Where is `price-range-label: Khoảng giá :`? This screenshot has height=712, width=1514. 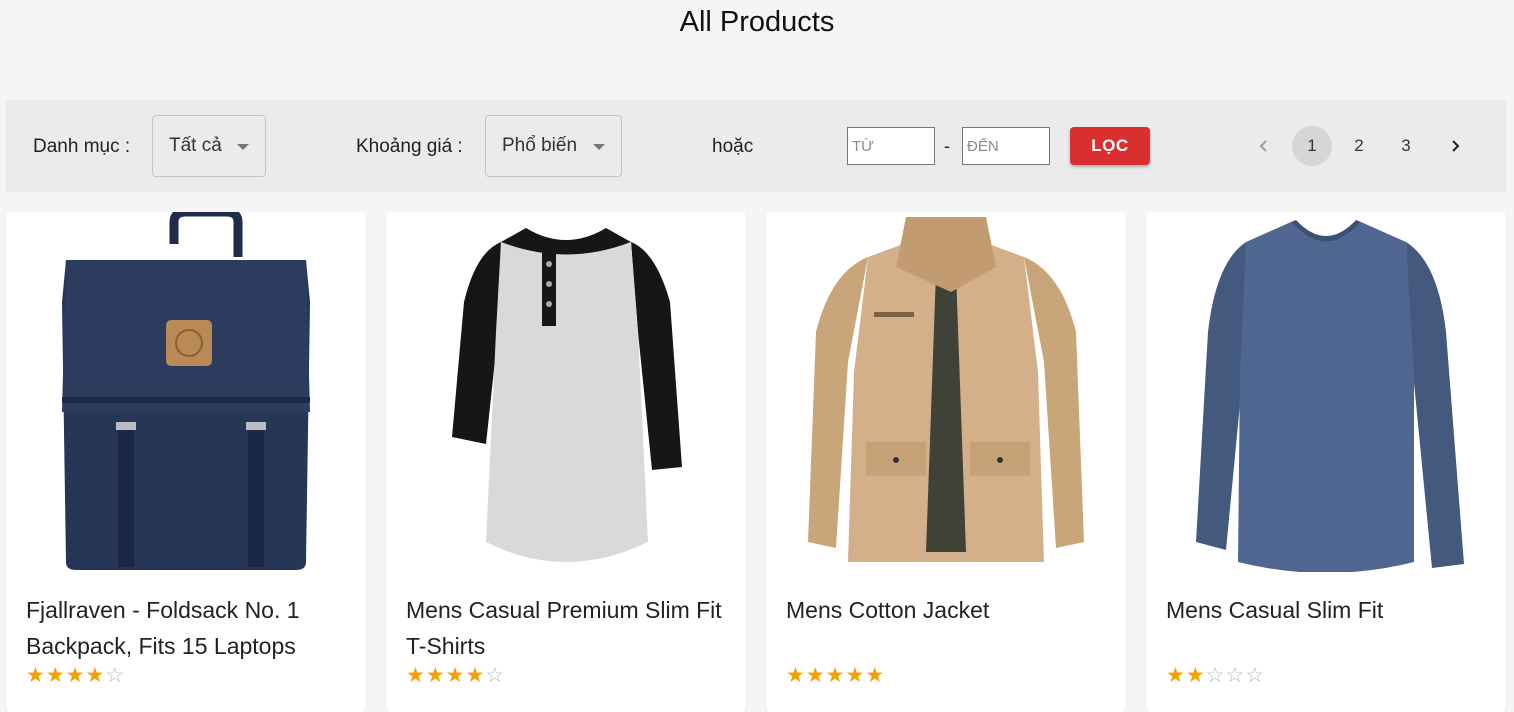
price-range-label: Khoảng giá : is located at coordinates (409, 146).